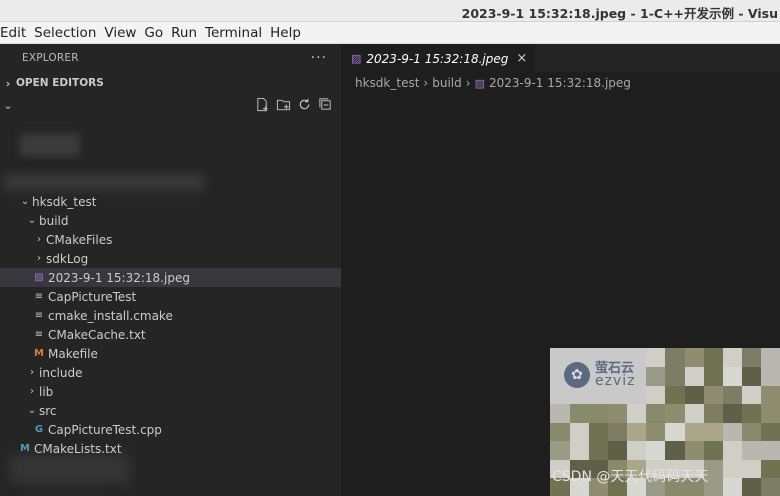  I want to click on new-file-icon, so click(262, 104).